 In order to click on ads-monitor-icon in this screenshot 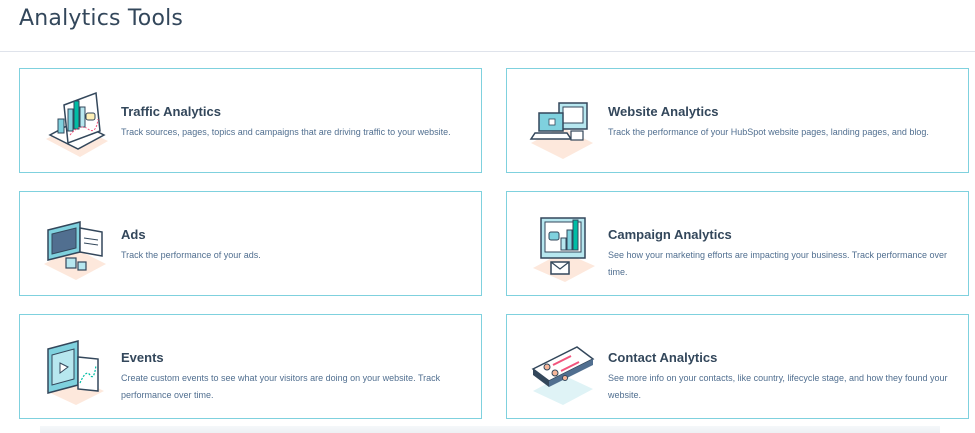, I will do `click(76, 244)`.